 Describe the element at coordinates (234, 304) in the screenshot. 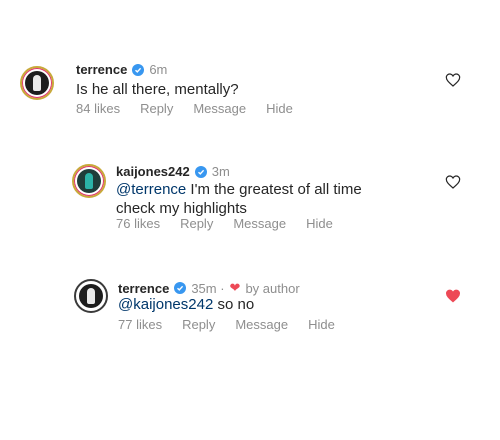

I see `comment-body: so no` at that location.